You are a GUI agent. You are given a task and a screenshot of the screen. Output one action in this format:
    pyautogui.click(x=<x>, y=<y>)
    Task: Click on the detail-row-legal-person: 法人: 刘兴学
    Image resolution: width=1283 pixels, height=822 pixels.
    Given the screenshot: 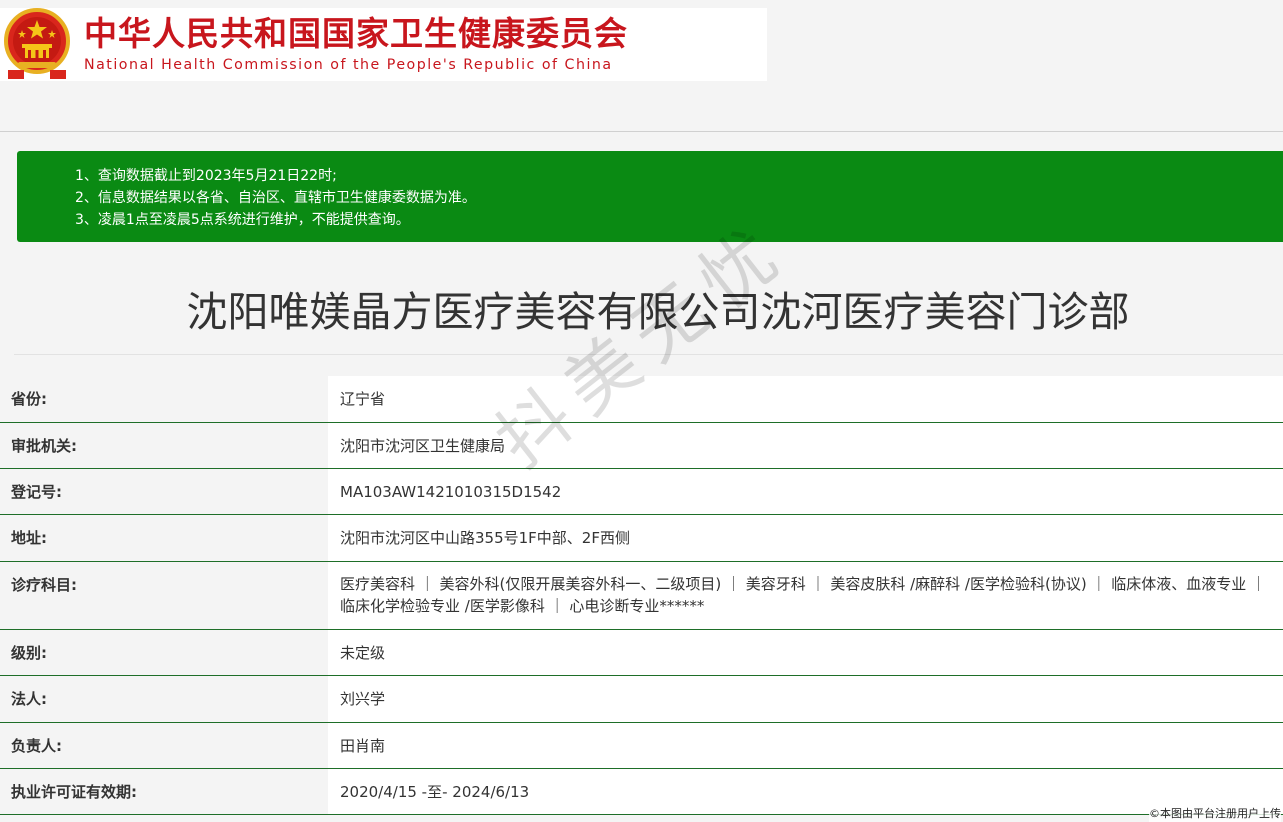 What is the action you would take?
    pyautogui.click(x=641, y=699)
    